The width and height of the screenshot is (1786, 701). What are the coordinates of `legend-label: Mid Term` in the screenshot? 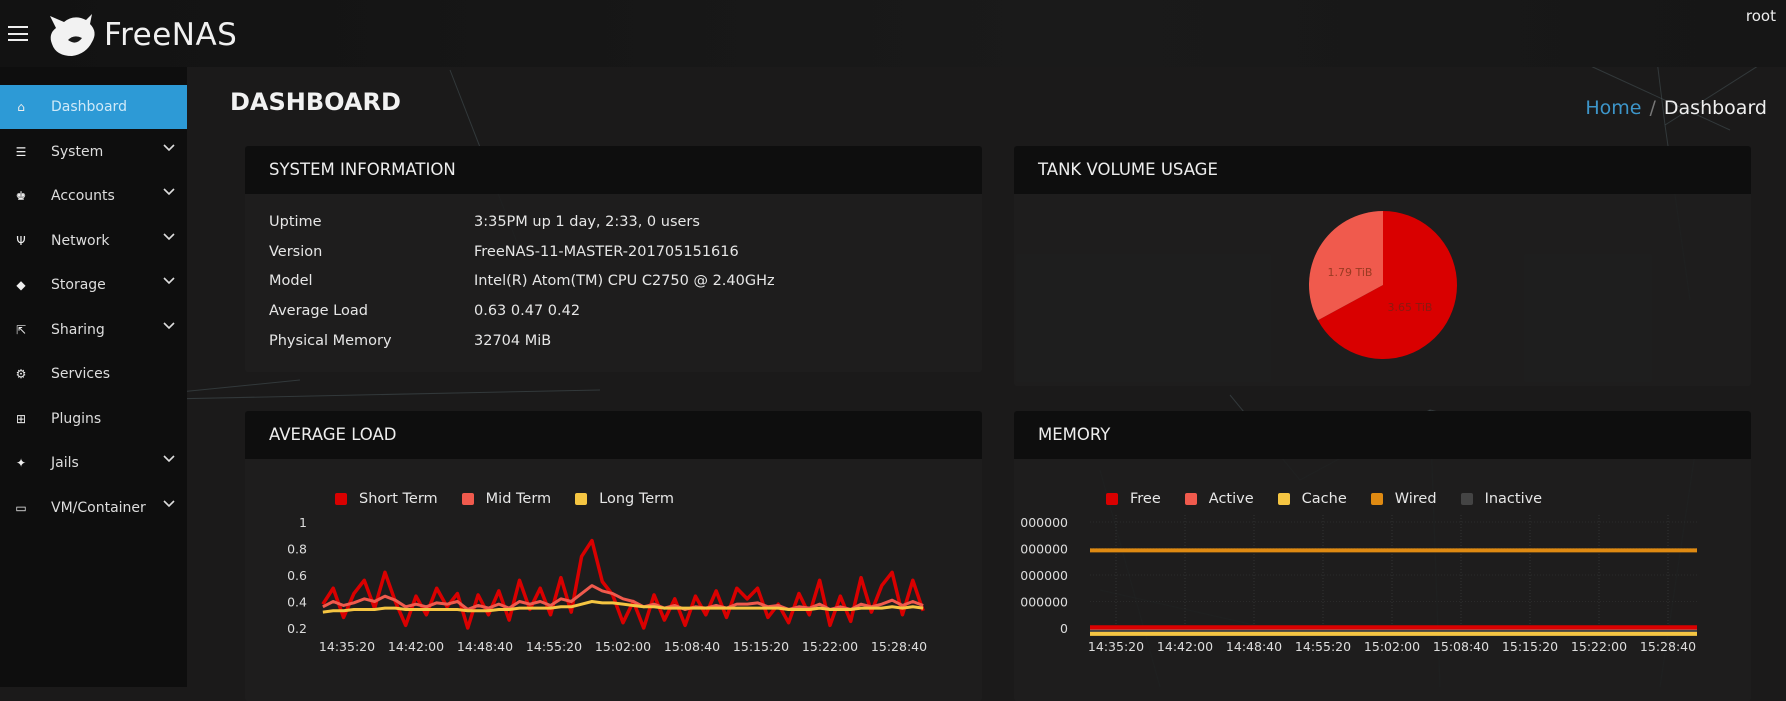 It's located at (518, 499).